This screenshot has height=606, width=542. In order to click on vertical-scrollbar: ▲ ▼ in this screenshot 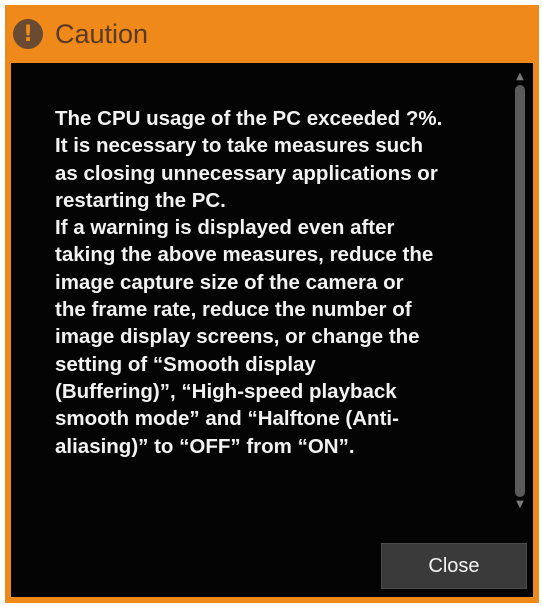, I will do `click(520, 291)`.